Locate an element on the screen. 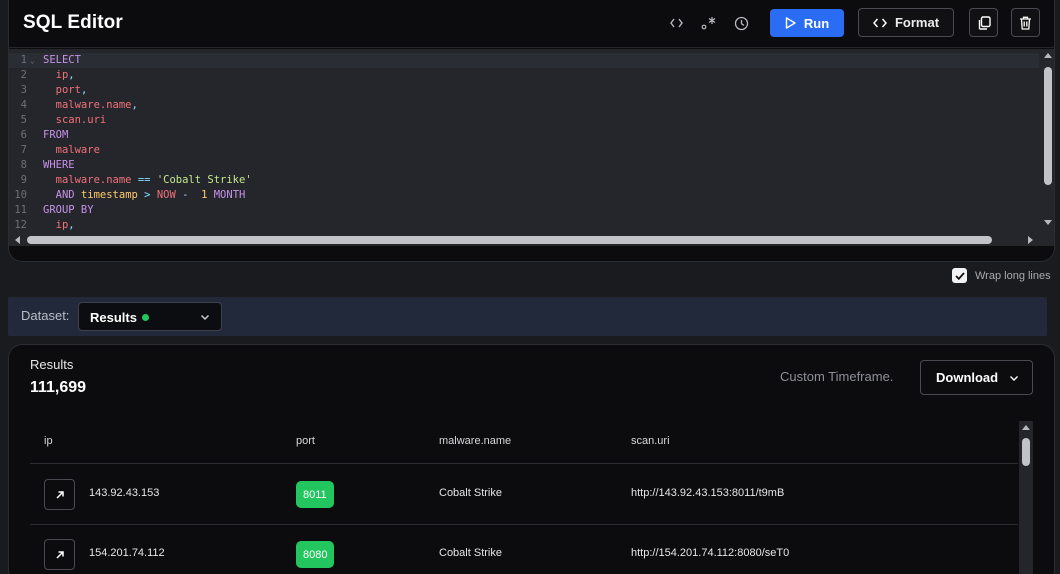 The height and width of the screenshot is (574, 1060). line-number: 10 is located at coordinates (20, 195).